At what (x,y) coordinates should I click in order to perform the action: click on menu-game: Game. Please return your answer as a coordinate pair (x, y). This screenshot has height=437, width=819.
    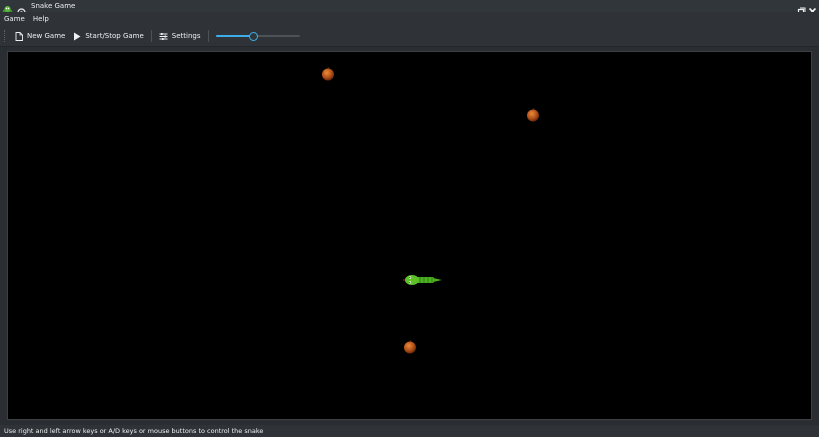
    Looking at the image, I should click on (14, 19).